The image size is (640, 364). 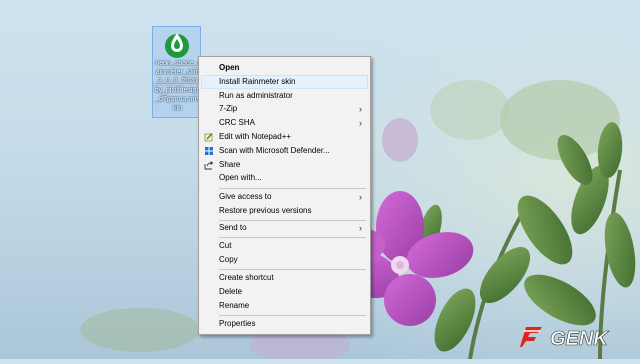 I want to click on menu-item-label: 7-Zip, so click(x=228, y=108).